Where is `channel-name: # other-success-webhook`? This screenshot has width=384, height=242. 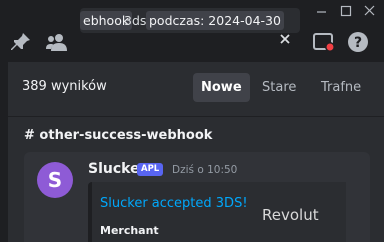 channel-name: # other-success-webhook is located at coordinates (118, 135).